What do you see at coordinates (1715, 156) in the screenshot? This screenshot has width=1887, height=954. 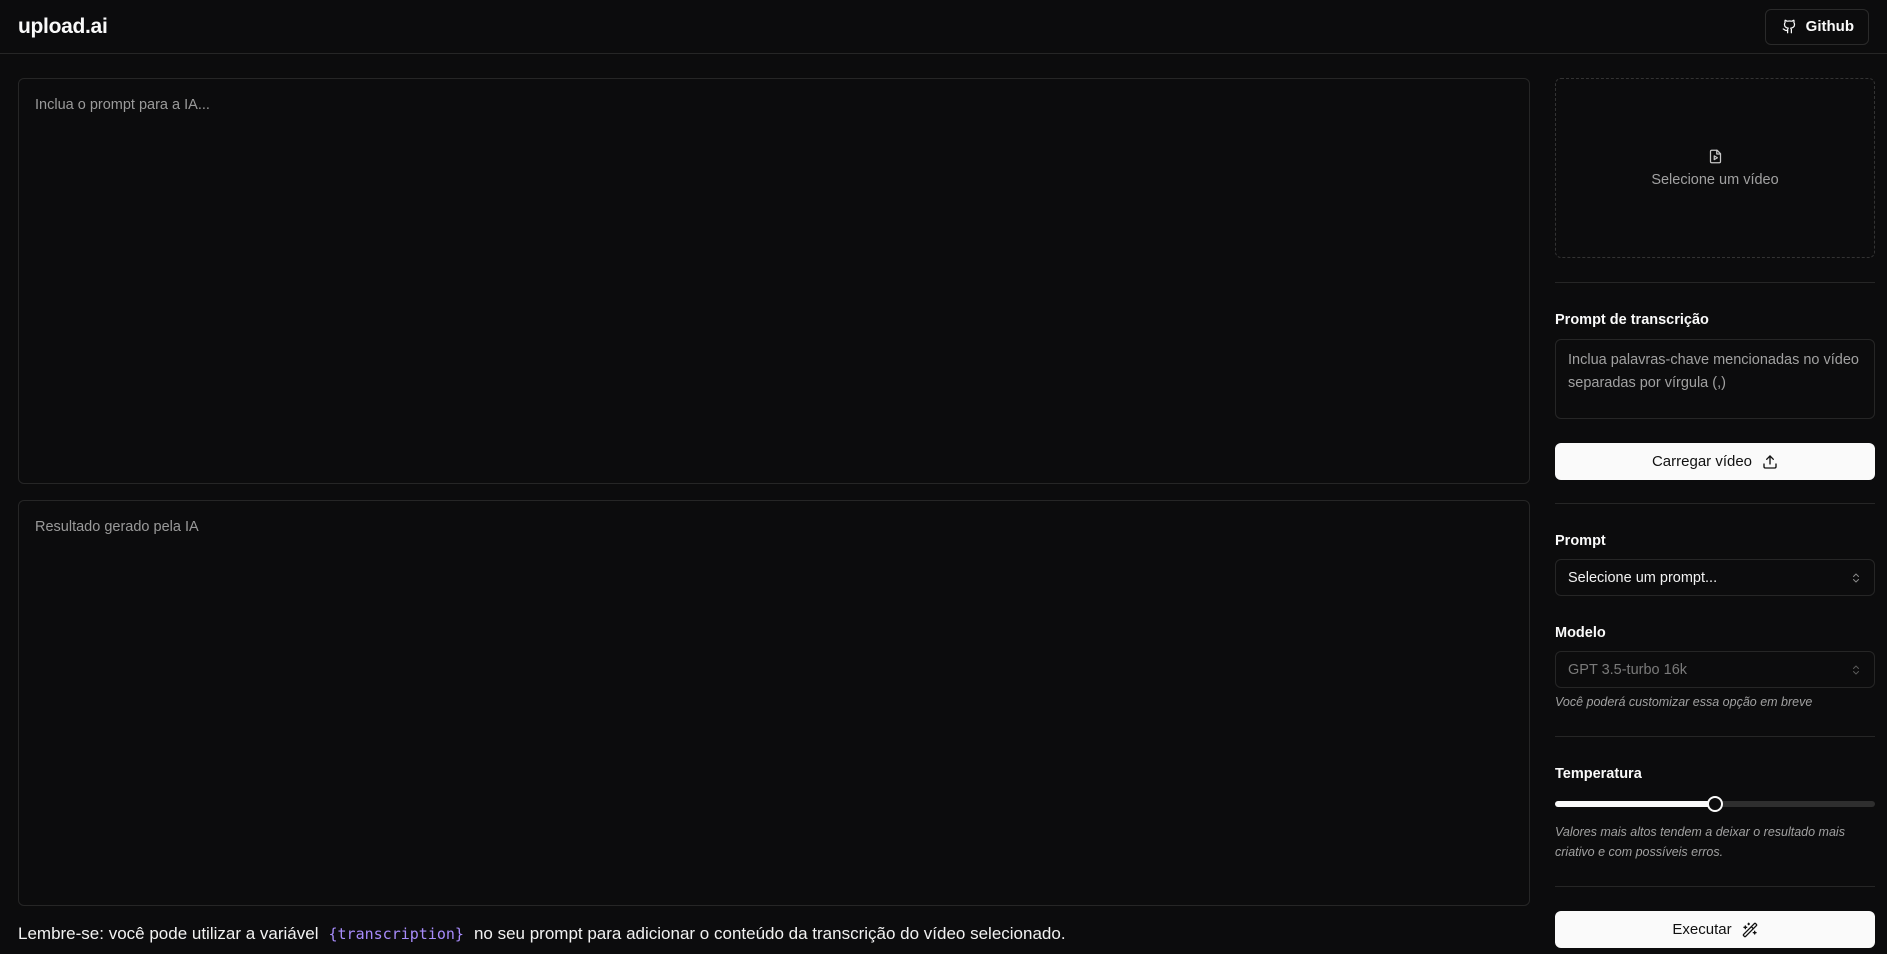 I see `file-video-icon` at bounding box center [1715, 156].